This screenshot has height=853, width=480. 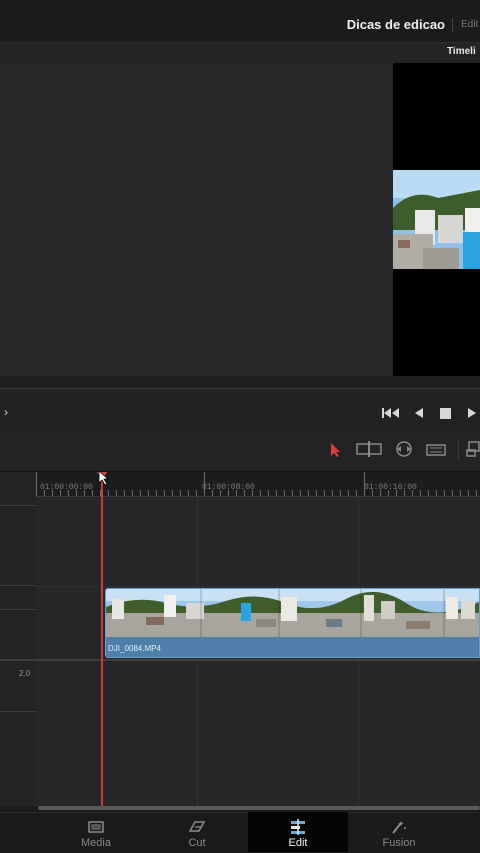 I want to click on play-icon, so click(x=472, y=415).